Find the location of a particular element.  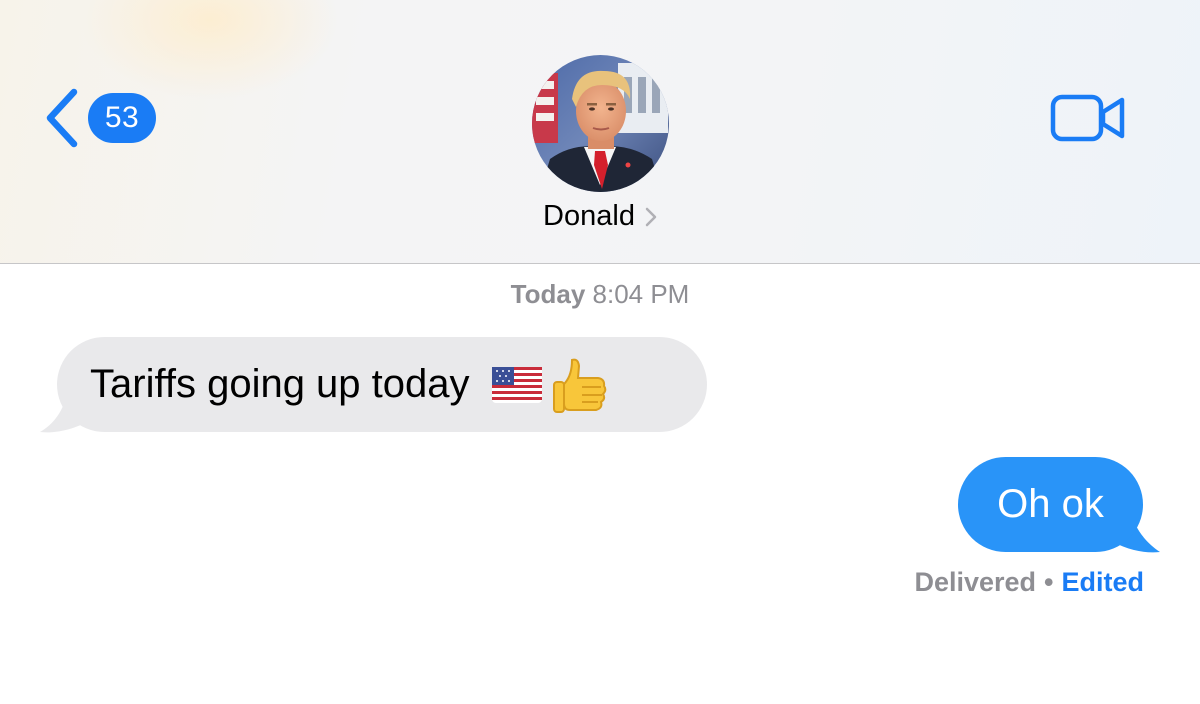

avatar-photo is located at coordinates (600, 123).